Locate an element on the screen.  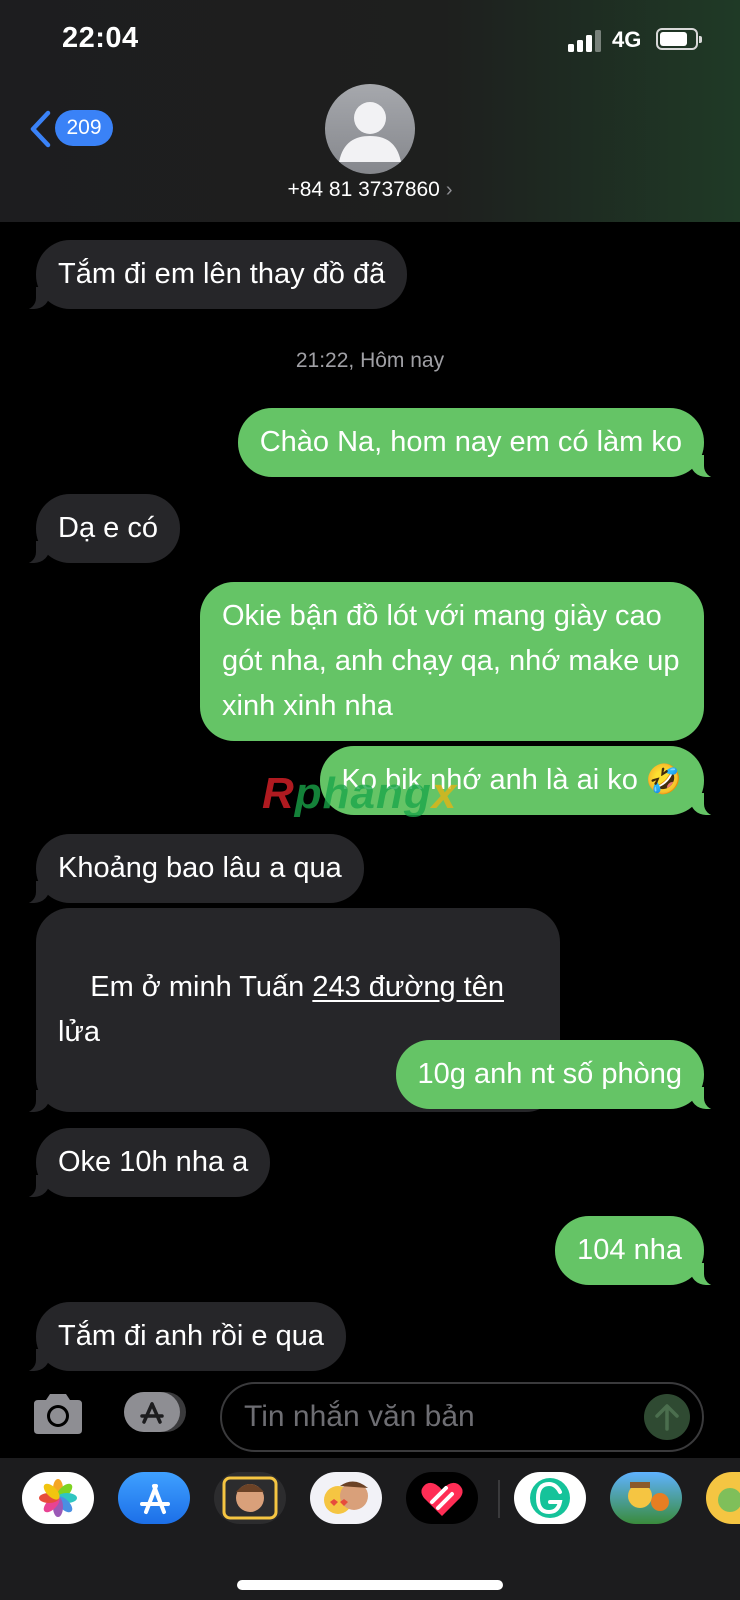
sticker-app-icon is located at coordinates (723, 1498).